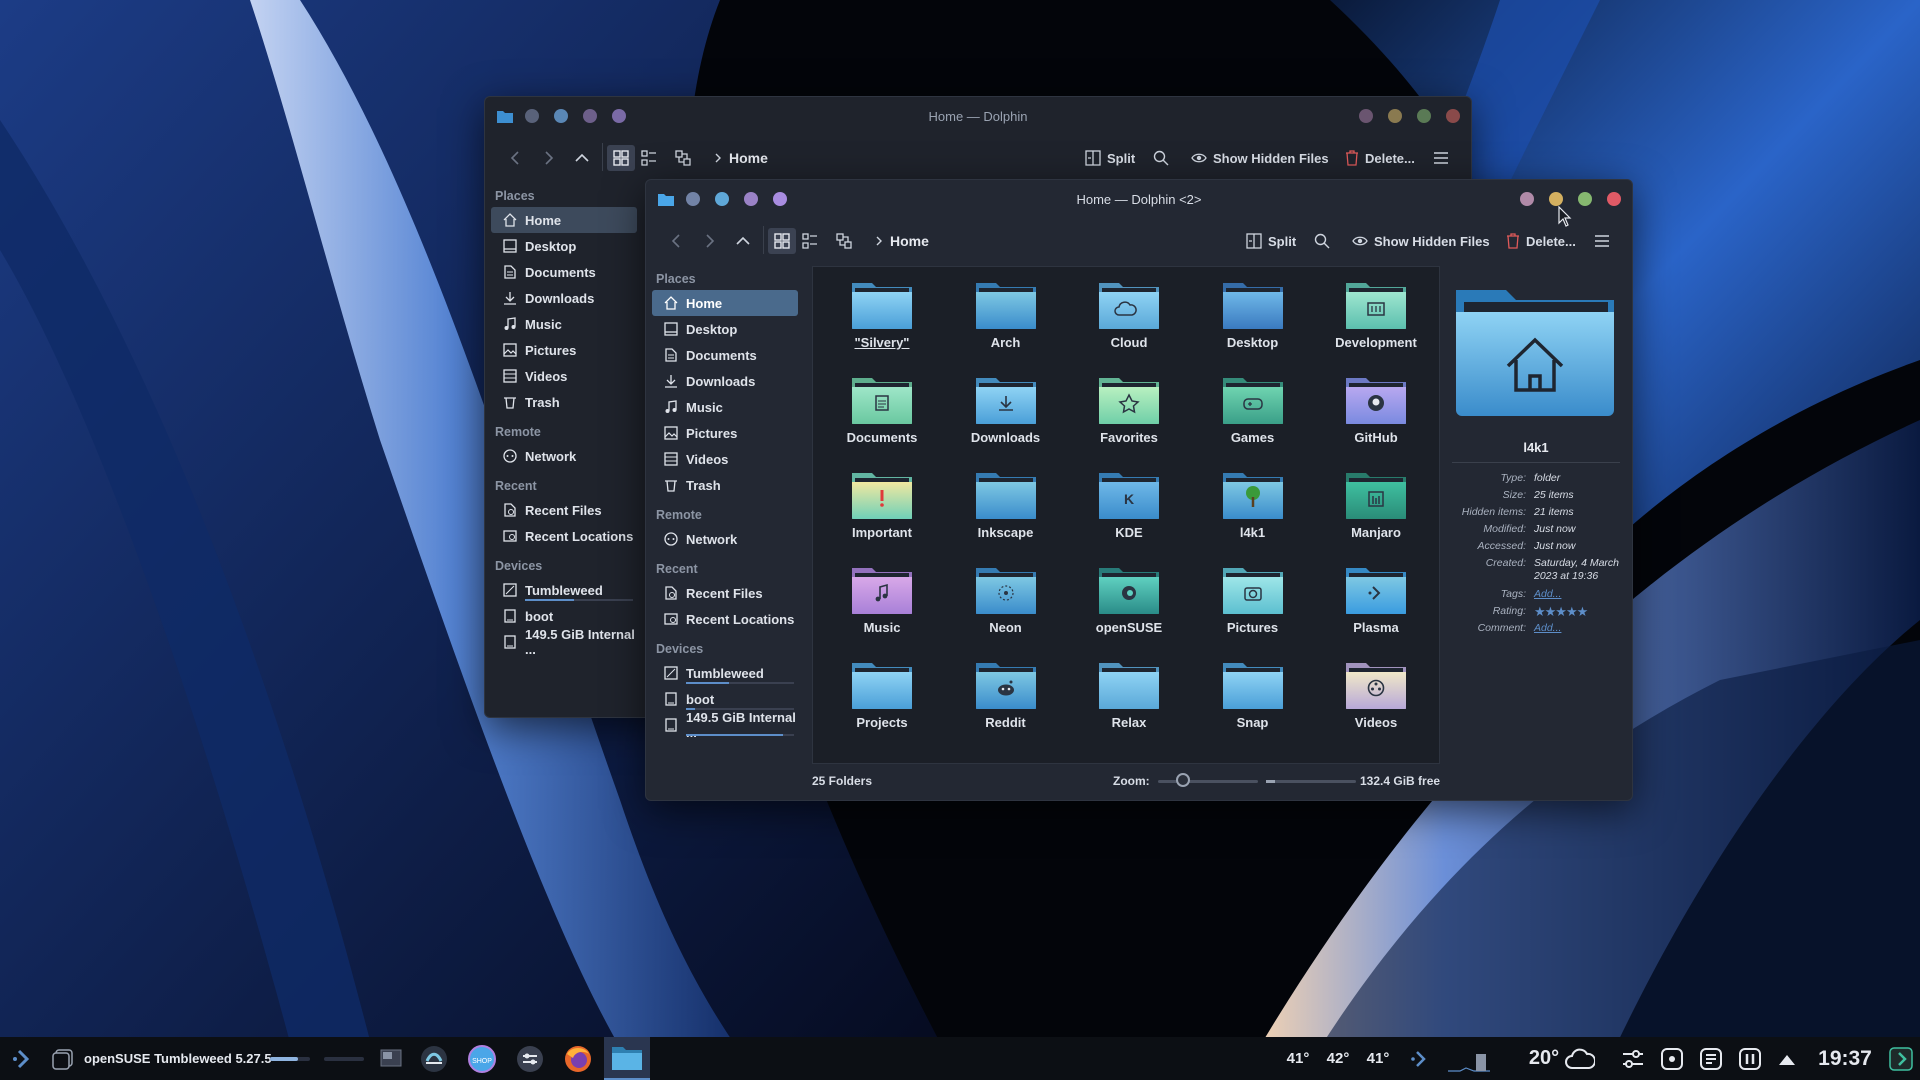 Image resolution: width=1920 pixels, height=1080 pixels. Describe the element at coordinates (1338, 1058) in the screenshot. I see `cpu-temp-2: 42°` at that location.